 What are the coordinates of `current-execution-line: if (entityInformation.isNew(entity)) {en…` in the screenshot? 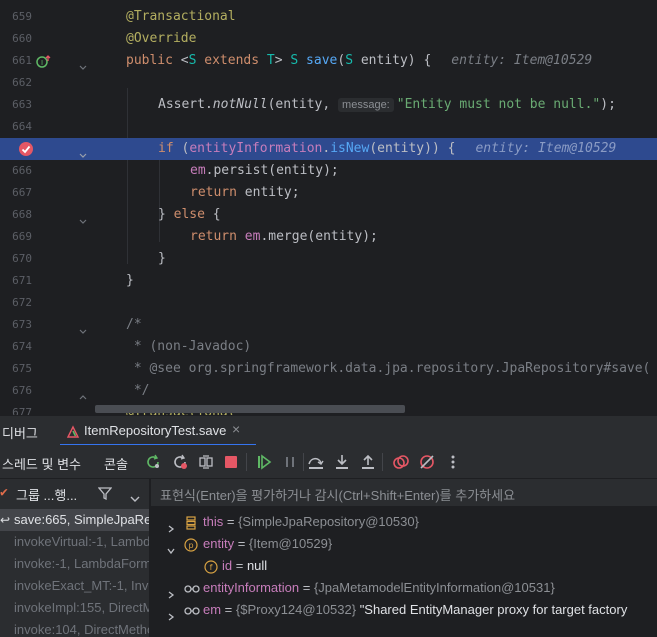 It's located at (328, 149).